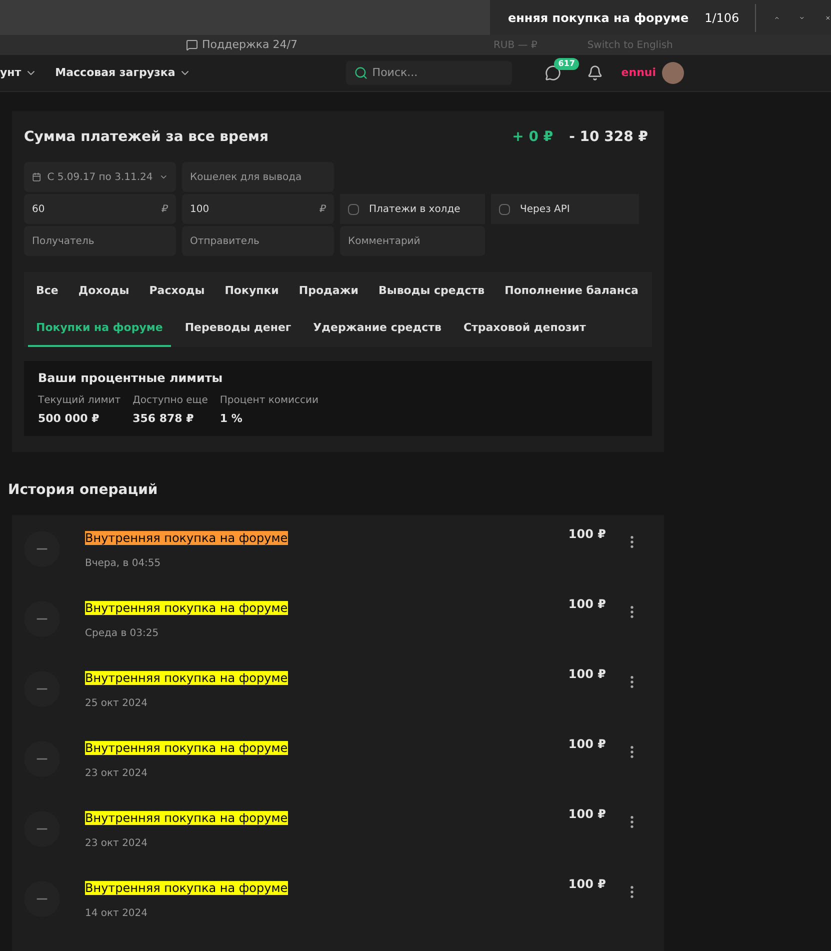  What do you see at coordinates (673, 73) in the screenshot?
I see `avatar` at bounding box center [673, 73].